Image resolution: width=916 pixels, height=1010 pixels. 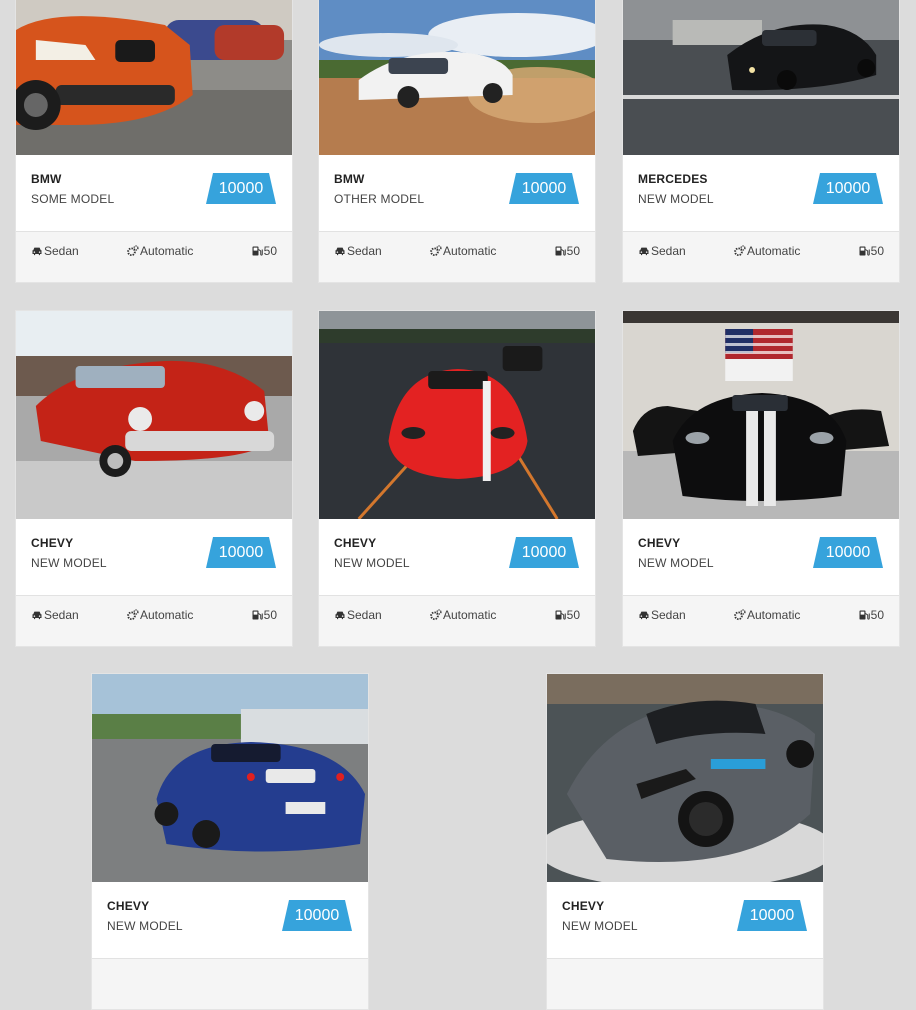 I want to click on car-card: BMW SOME MODEL 10000 Sedan Automatic 50, so click(x=154, y=141).